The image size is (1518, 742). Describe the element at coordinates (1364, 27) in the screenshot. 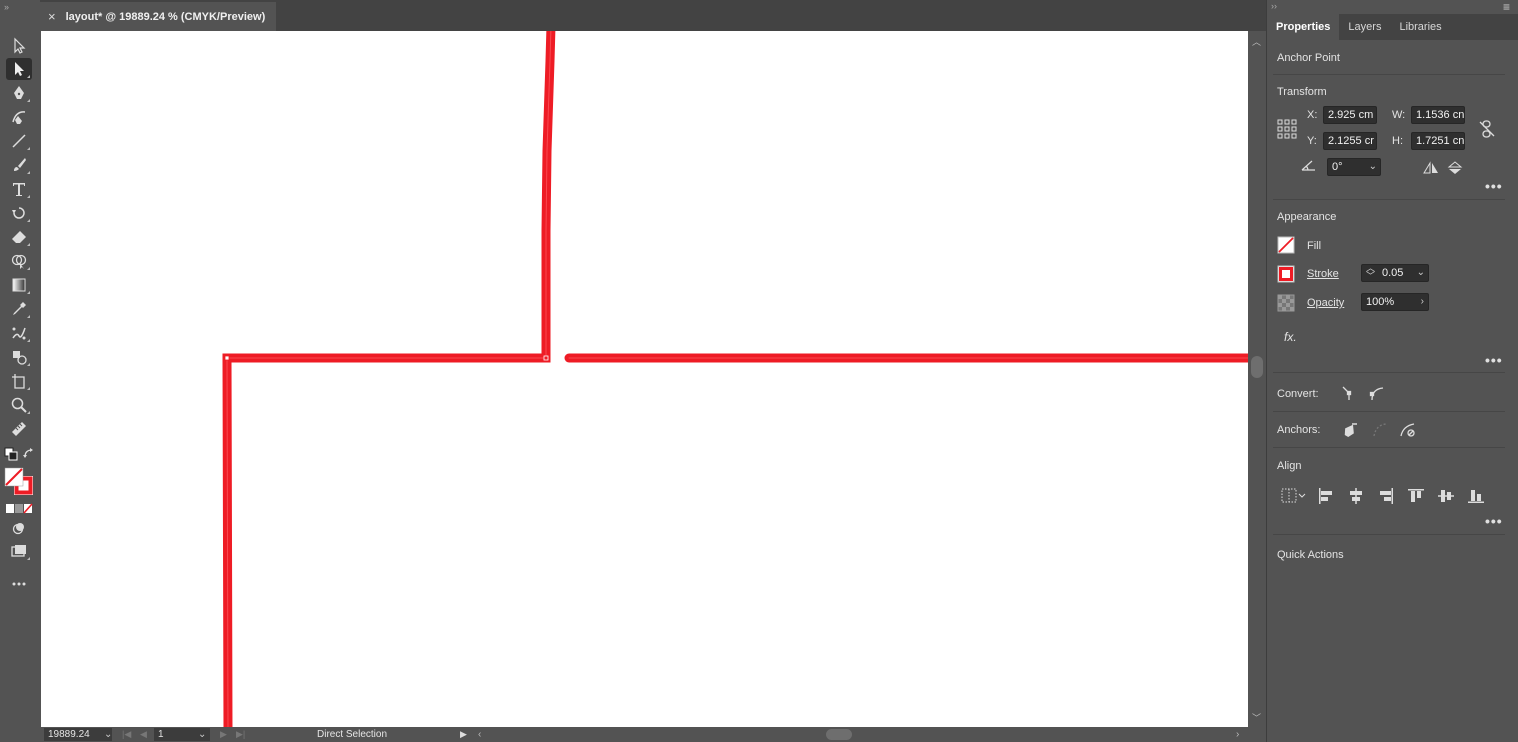

I see `tab-layers: Layers` at that location.